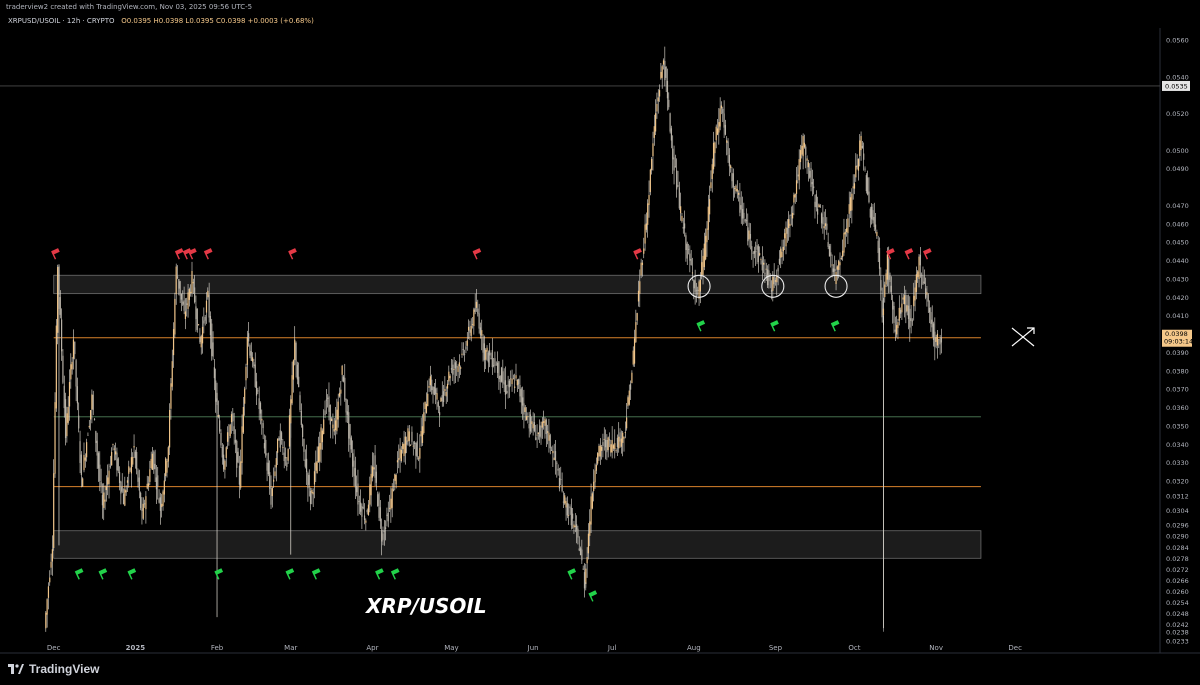 The width and height of the screenshot is (1200, 685). I want to click on price-tick-label: 0.0350, so click(1177, 426).